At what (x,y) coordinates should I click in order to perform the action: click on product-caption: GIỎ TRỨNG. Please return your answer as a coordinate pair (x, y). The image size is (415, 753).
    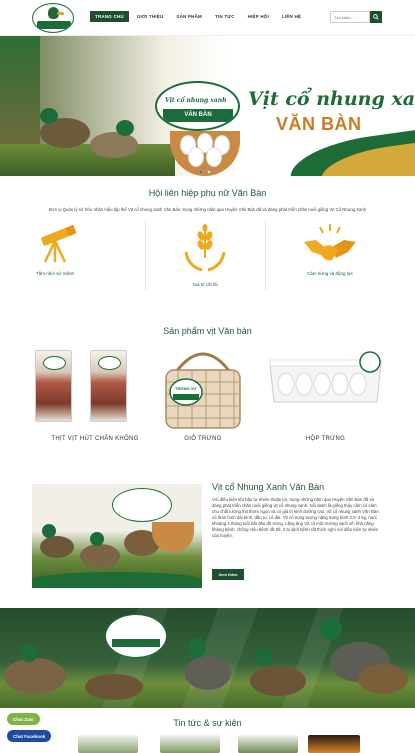
    Looking at the image, I should click on (203, 439).